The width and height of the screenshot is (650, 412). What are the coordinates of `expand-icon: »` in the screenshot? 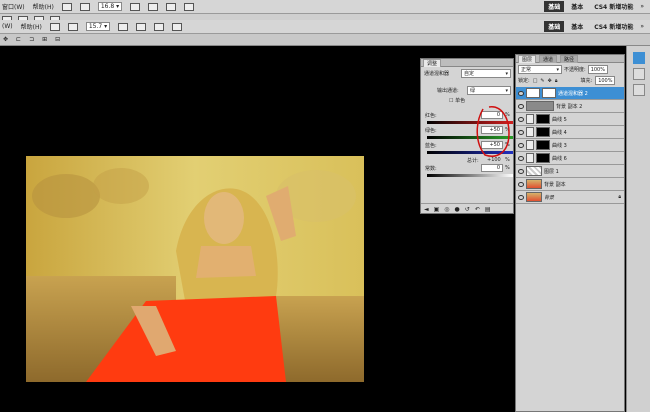 It's located at (642, 6).